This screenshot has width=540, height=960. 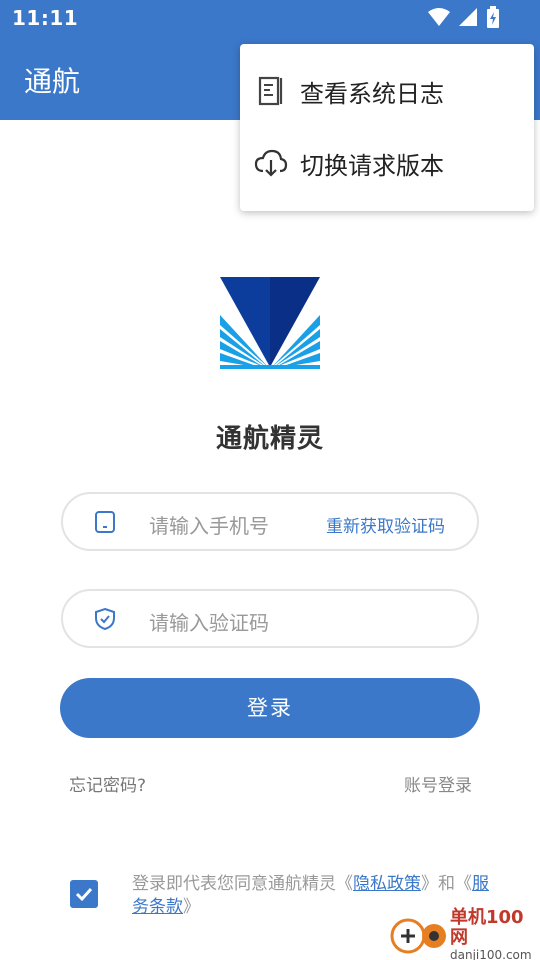 I want to click on resend-code-link: 重新获取验证码, so click(x=385, y=524).